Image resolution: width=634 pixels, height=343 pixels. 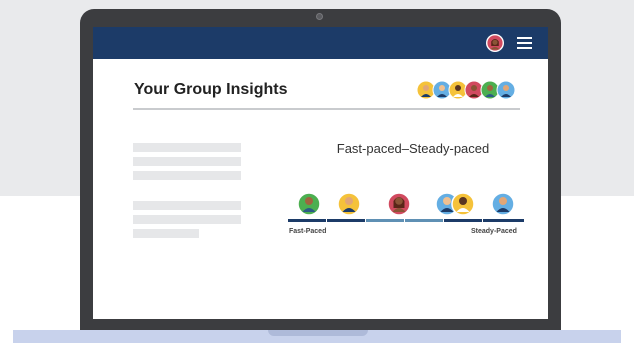 I want to click on scale-right-label: Steady-Paced, so click(x=494, y=231).